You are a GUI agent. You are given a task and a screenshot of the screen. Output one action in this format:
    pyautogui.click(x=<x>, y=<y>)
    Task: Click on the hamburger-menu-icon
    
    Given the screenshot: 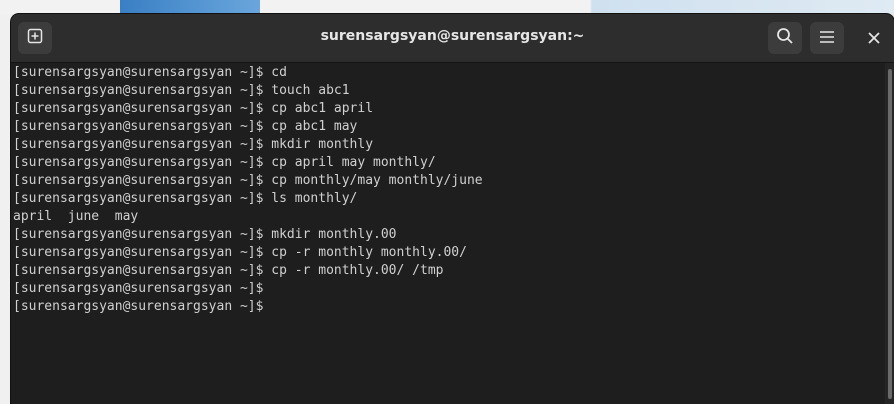 What is the action you would take?
    pyautogui.click(x=827, y=38)
    